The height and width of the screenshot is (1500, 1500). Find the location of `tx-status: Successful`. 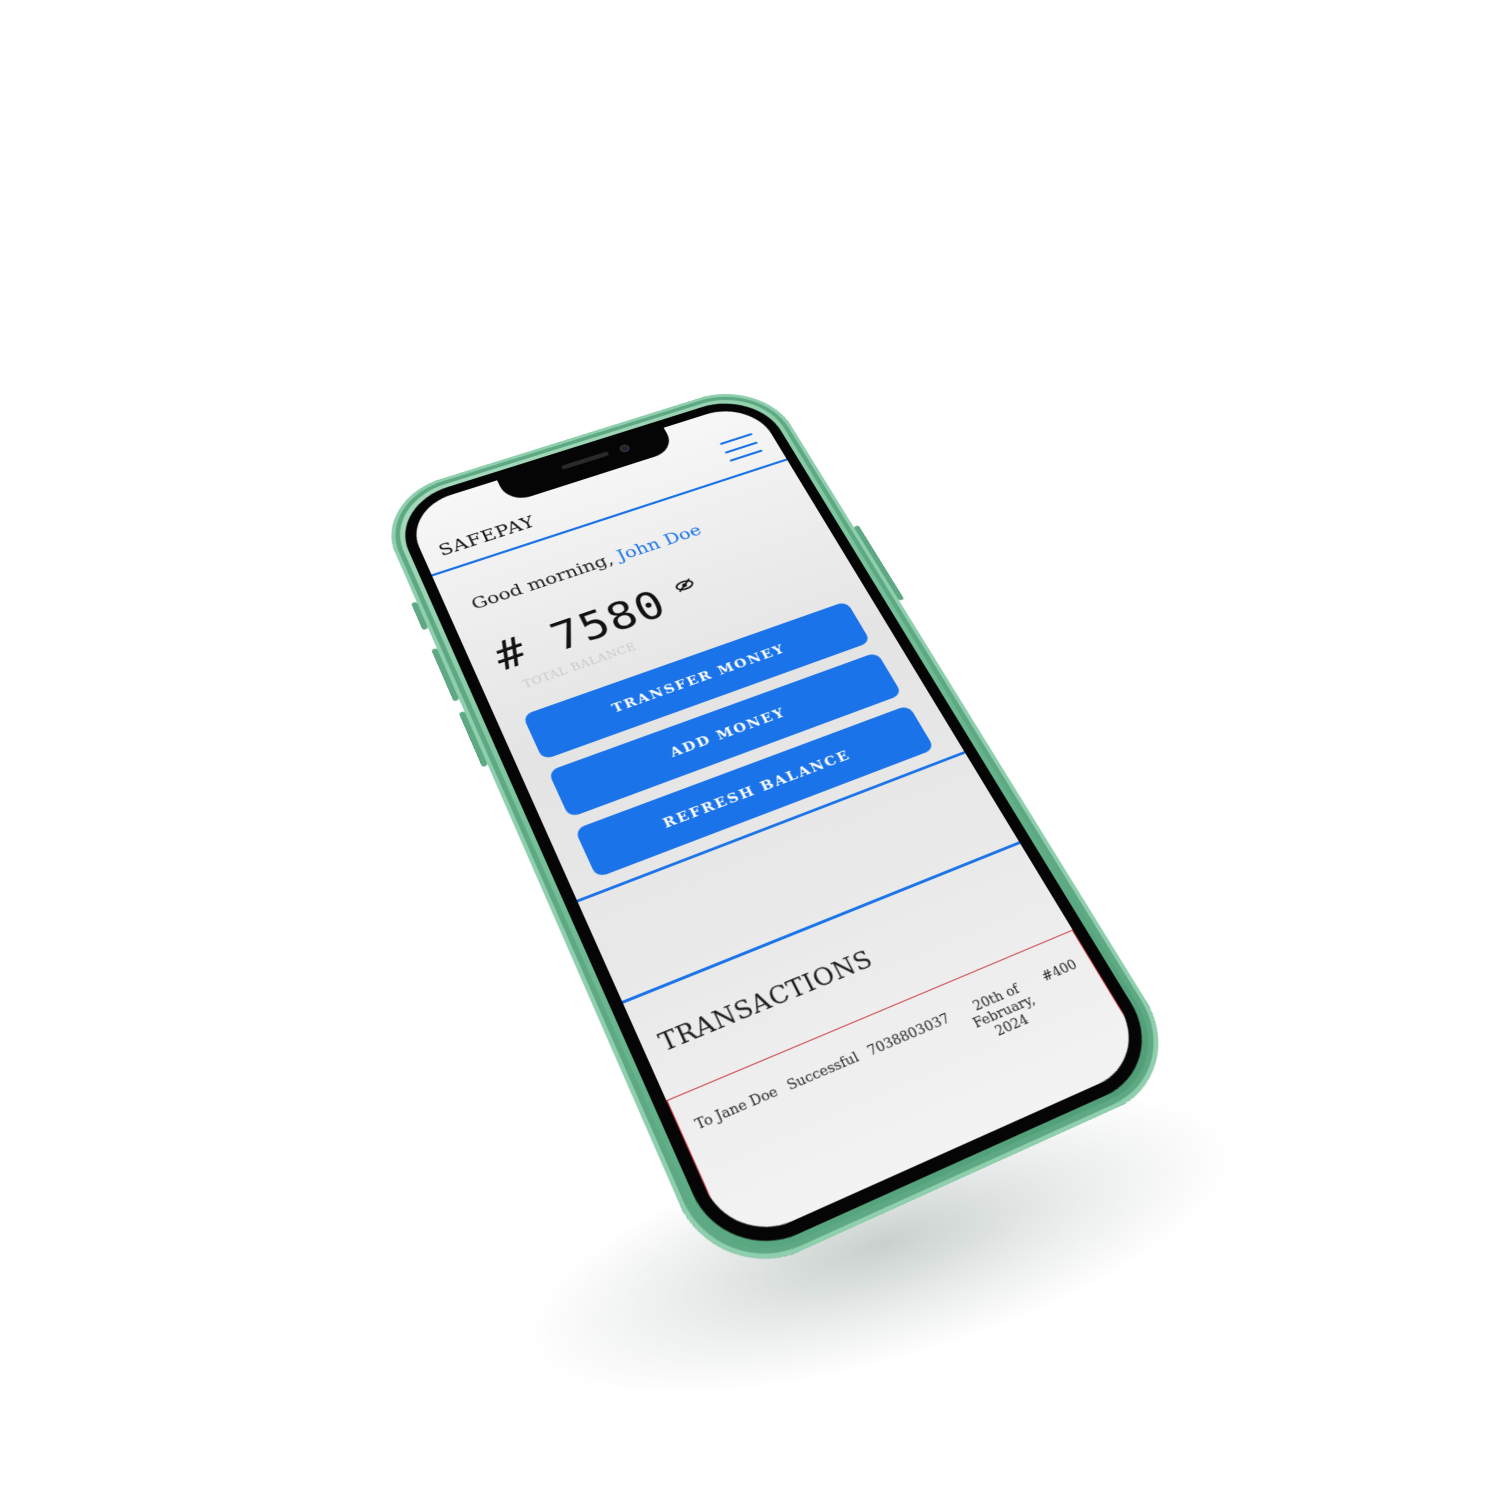

tx-status: Successful is located at coordinates (823, 1072).